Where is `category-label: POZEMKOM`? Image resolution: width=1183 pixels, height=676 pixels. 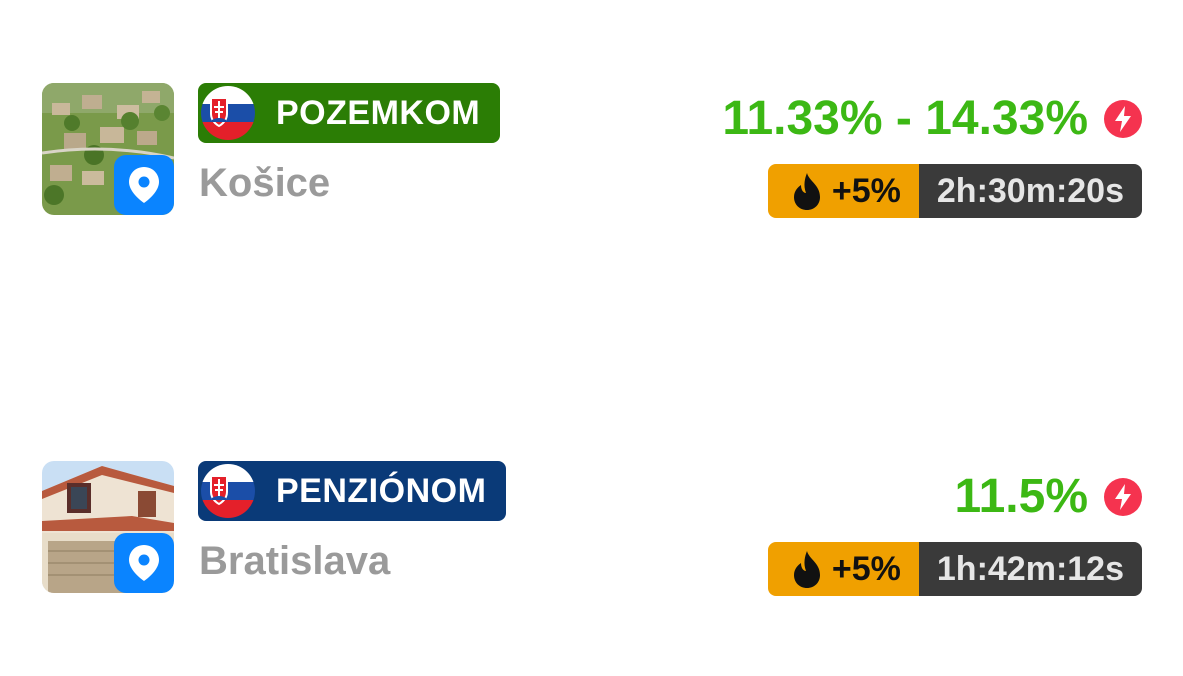
category-label: POZEMKOM is located at coordinates (378, 112).